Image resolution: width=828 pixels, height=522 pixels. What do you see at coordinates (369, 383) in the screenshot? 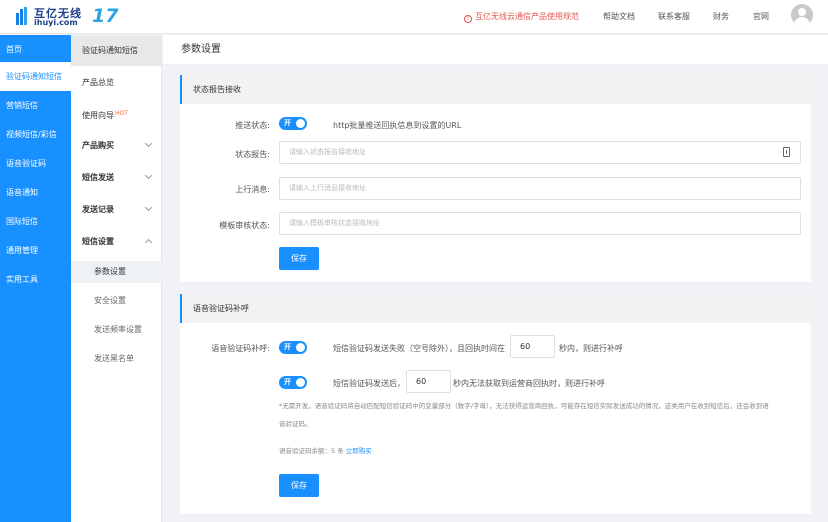
I see `rule2-prefix: 短信验证码发送后，` at bounding box center [369, 383].